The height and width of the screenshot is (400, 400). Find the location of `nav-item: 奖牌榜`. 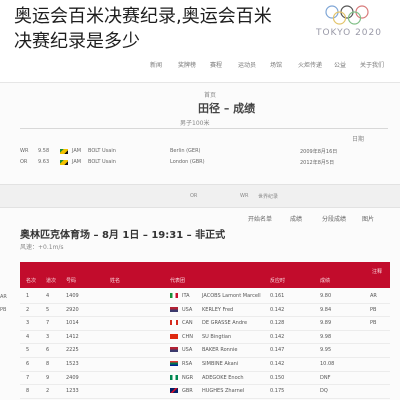

nav-item: 奖牌榜 is located at coordinates (187, 64).